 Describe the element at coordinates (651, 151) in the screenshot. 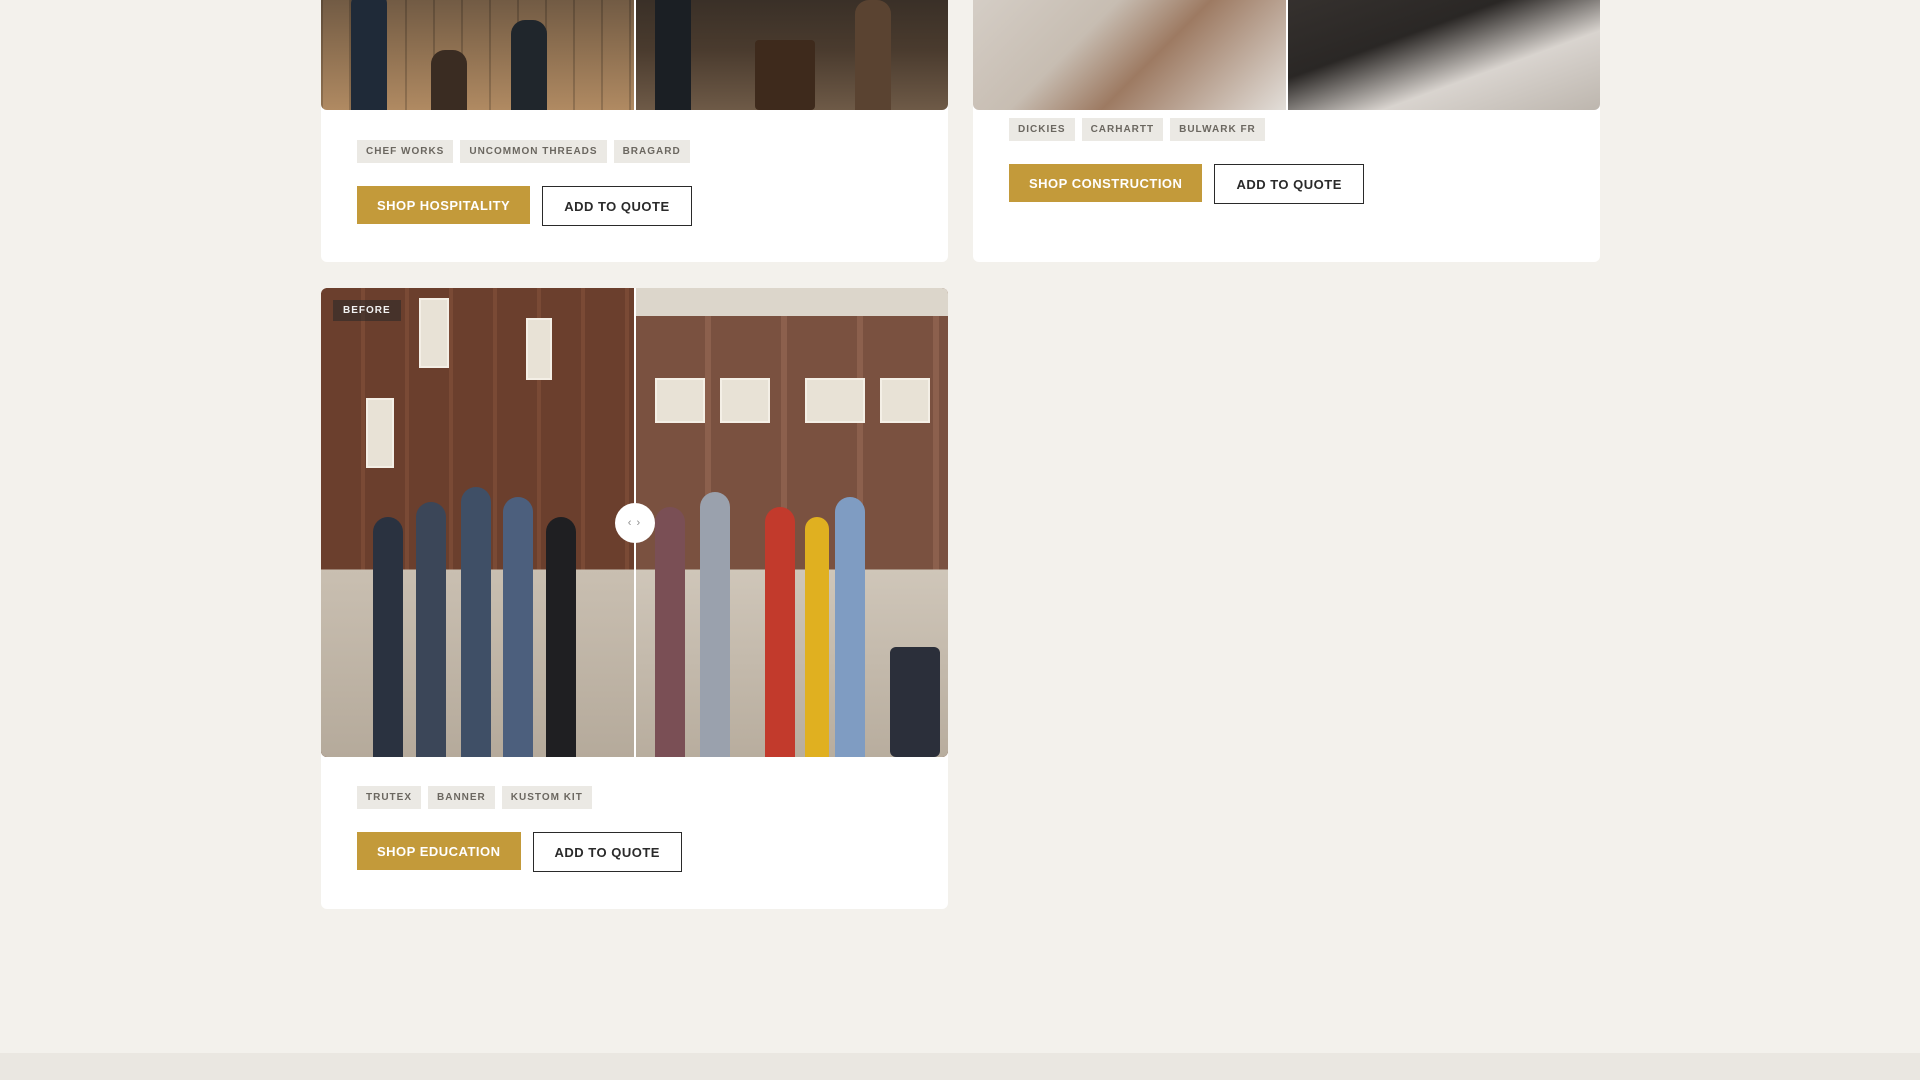

I see `brand-tag: BRAGARD` at that location.